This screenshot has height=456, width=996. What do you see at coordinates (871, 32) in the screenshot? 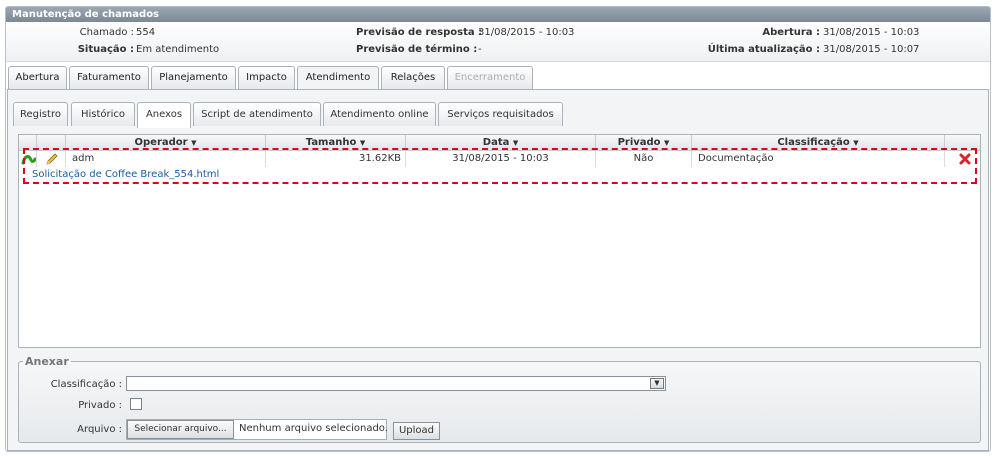
I see `abertura-value: 31/08/2015 - 10:03` at bounding box center [871, 32].